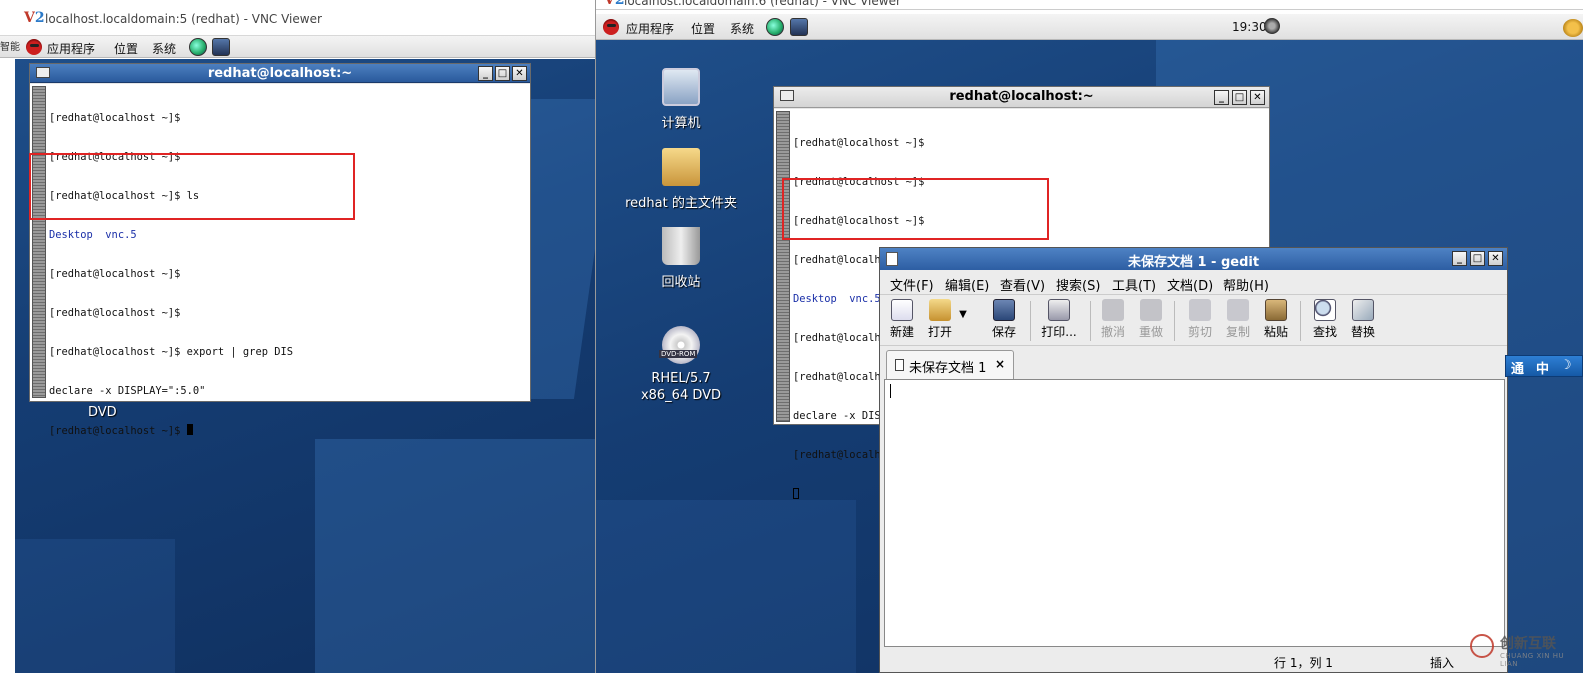 This screenshot has width=1583, height=673. Describe the element at coordinates (127, 391) in the screenshot. I see `terminal-line: declare -x DISPLAY=":5.0"` at that location.